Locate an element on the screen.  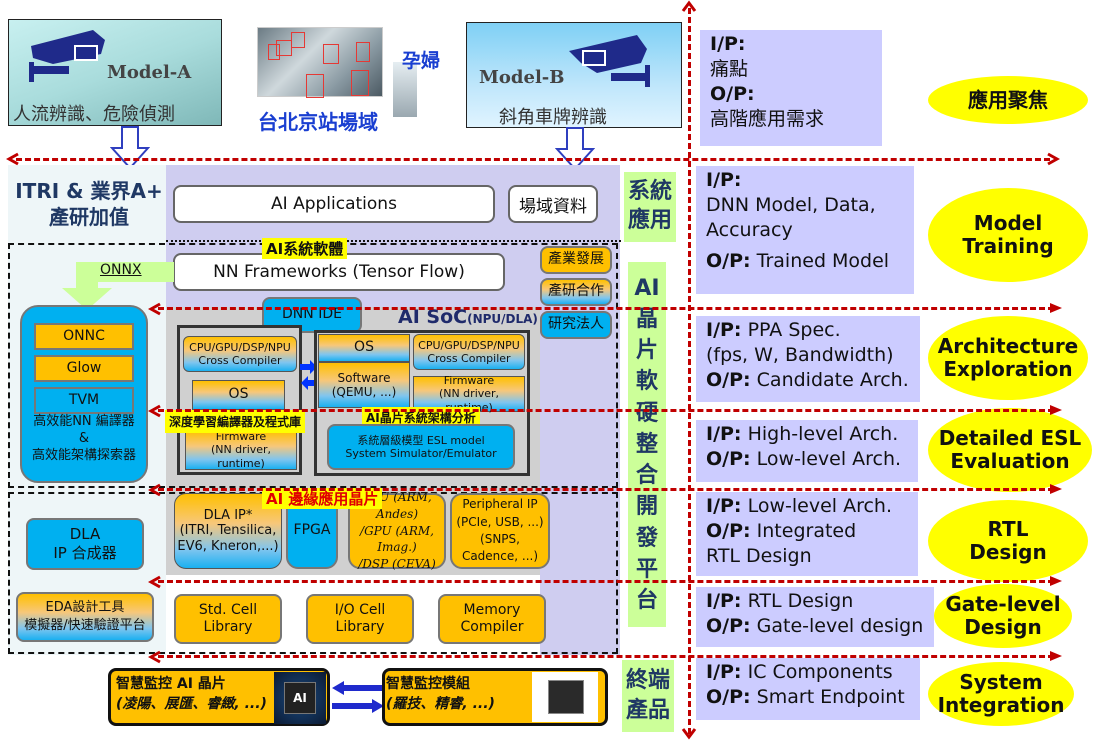
line: Evaluation is located at coordinates (1010, 461).